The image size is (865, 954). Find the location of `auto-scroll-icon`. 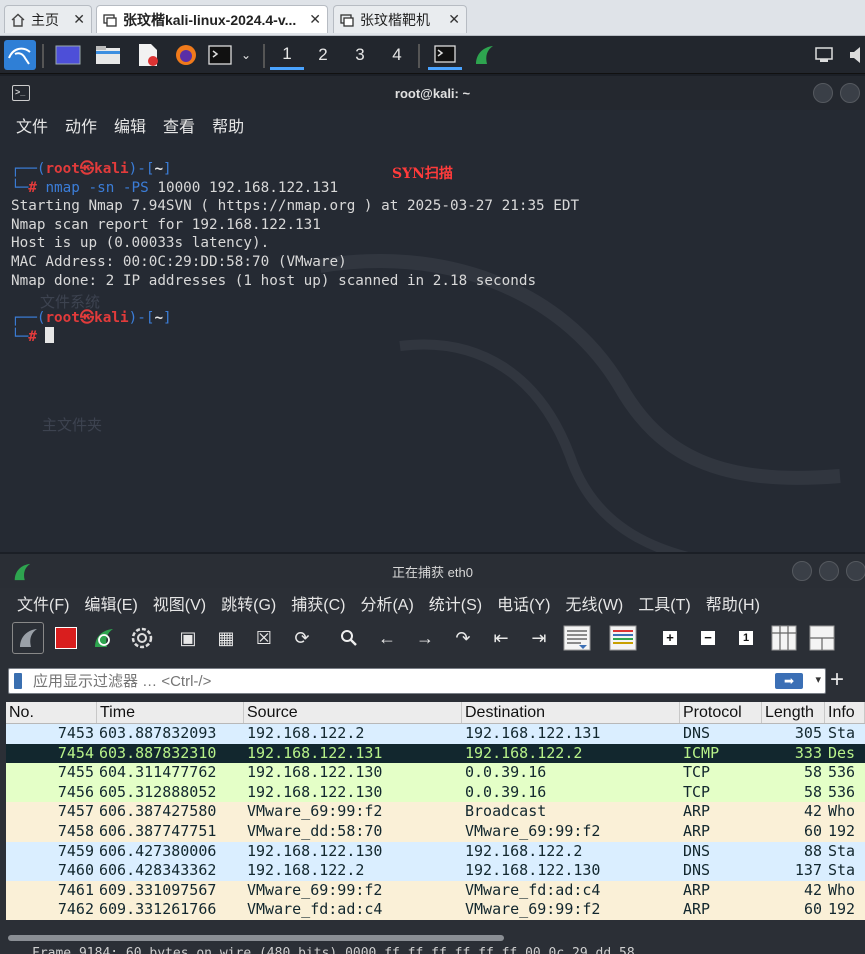

auto-scroll-icon is located at coordinates (577, 638).